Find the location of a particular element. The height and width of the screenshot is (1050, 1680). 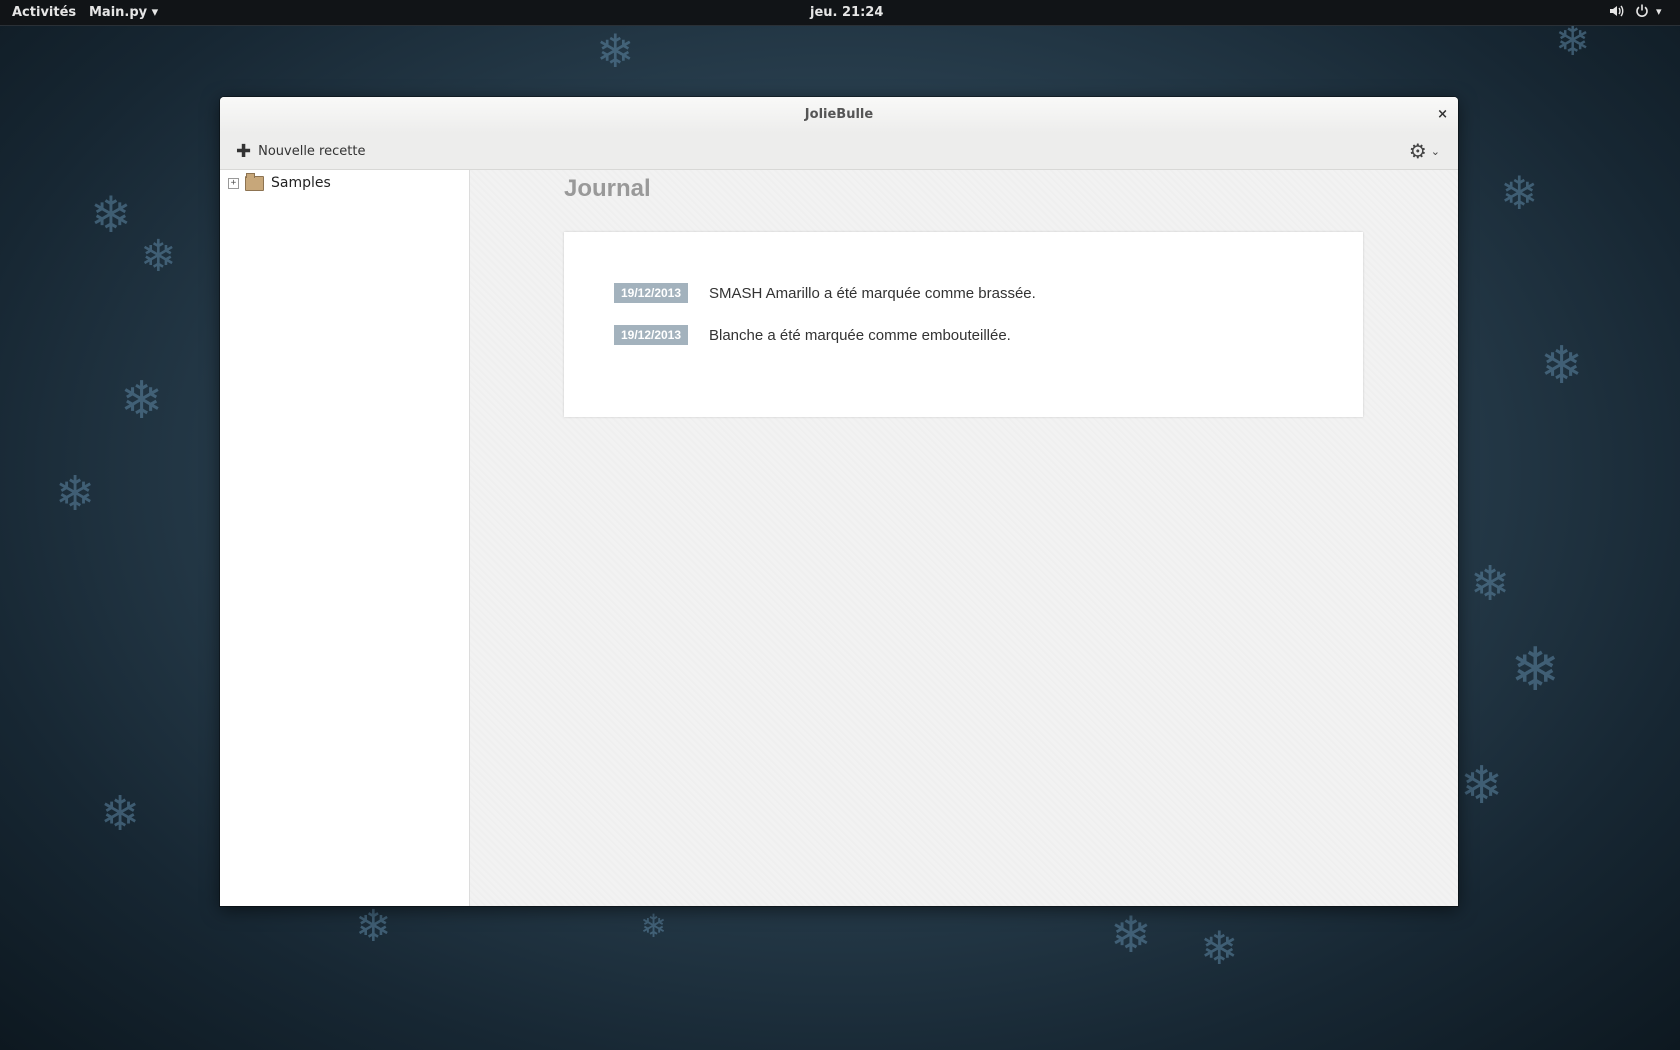

tree-item-samples: + Samples is located at coordinates (279, 181).